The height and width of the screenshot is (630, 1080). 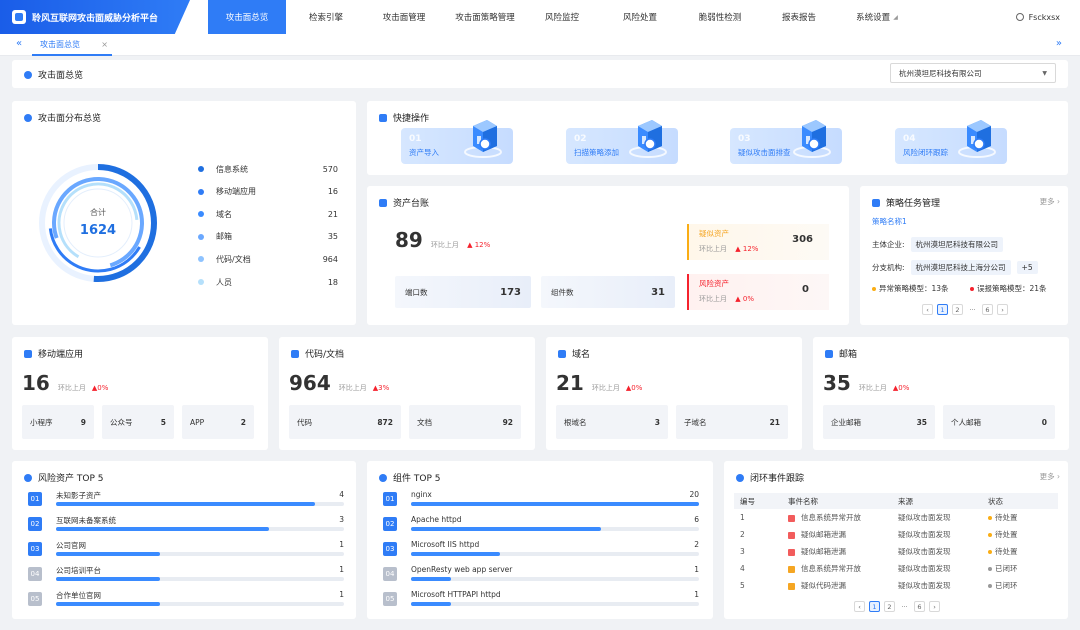 What do you see at coordinates (1050, 201) in the screenshot?
I see `policy-more-link: 更多 ›` at bounding box center [1050, 201].